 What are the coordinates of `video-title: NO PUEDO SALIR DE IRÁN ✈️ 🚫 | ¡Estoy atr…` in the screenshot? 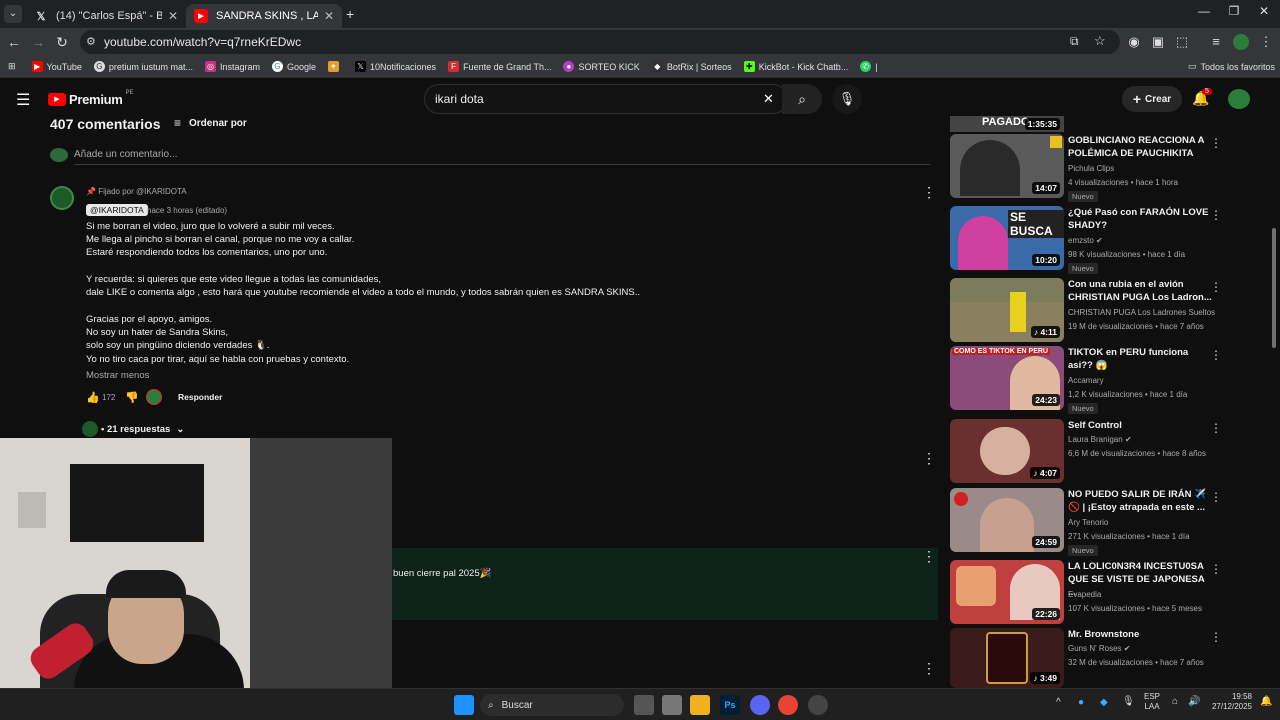 It's located at (1140, 501).